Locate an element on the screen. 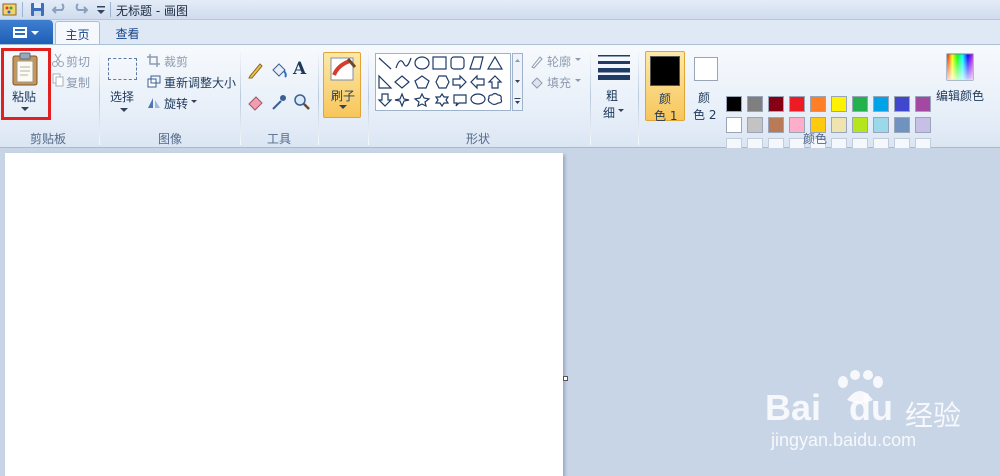 This screenshot has width=1000, height=476. select-dropdown-icon is located at coordinates (124, 110).